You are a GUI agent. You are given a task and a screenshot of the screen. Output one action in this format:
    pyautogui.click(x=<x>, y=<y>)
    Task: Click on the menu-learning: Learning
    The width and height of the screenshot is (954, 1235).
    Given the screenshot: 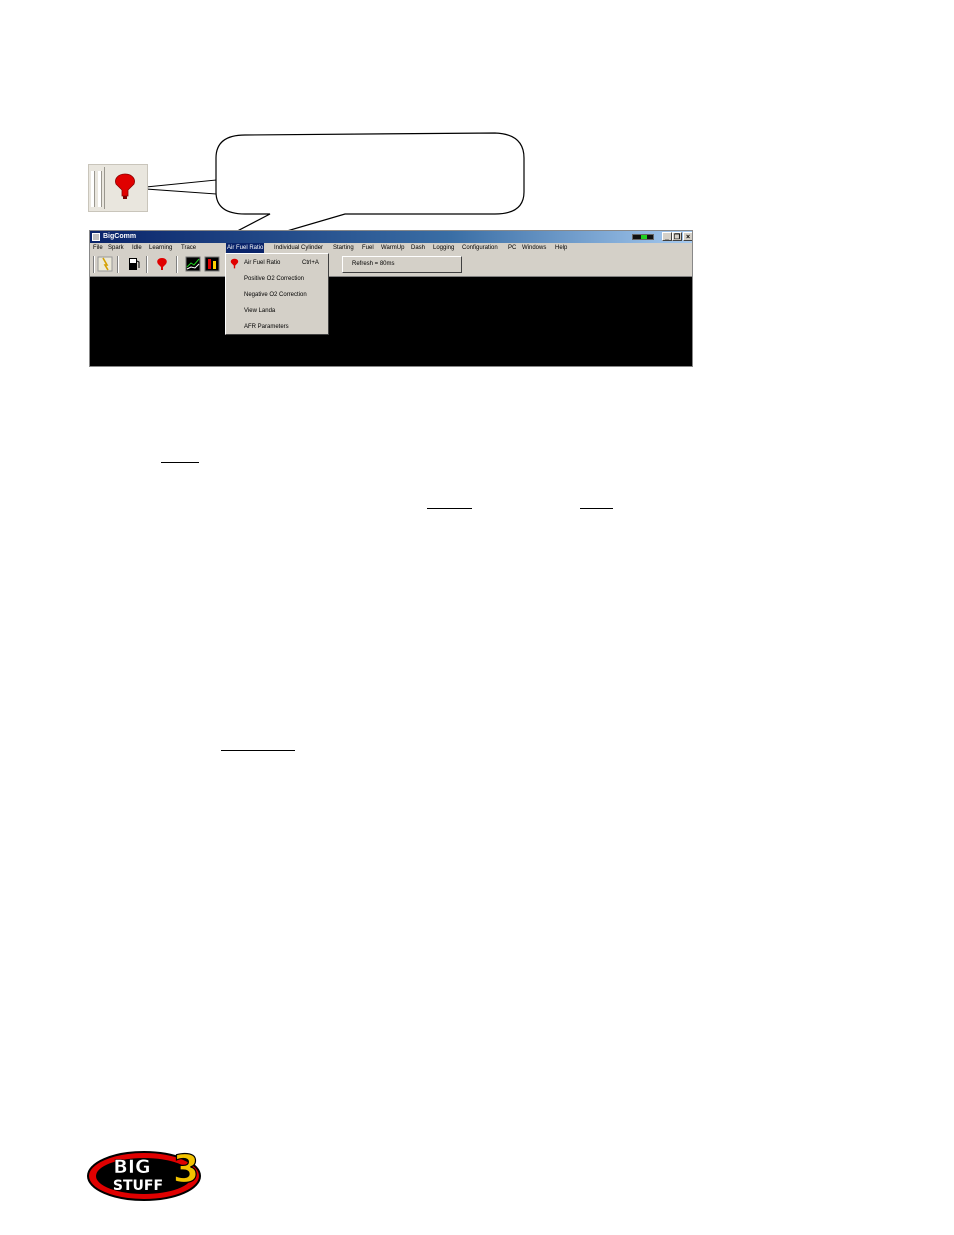 What is the action you would take?
    pyautogui.click(x=160, y=248)
    